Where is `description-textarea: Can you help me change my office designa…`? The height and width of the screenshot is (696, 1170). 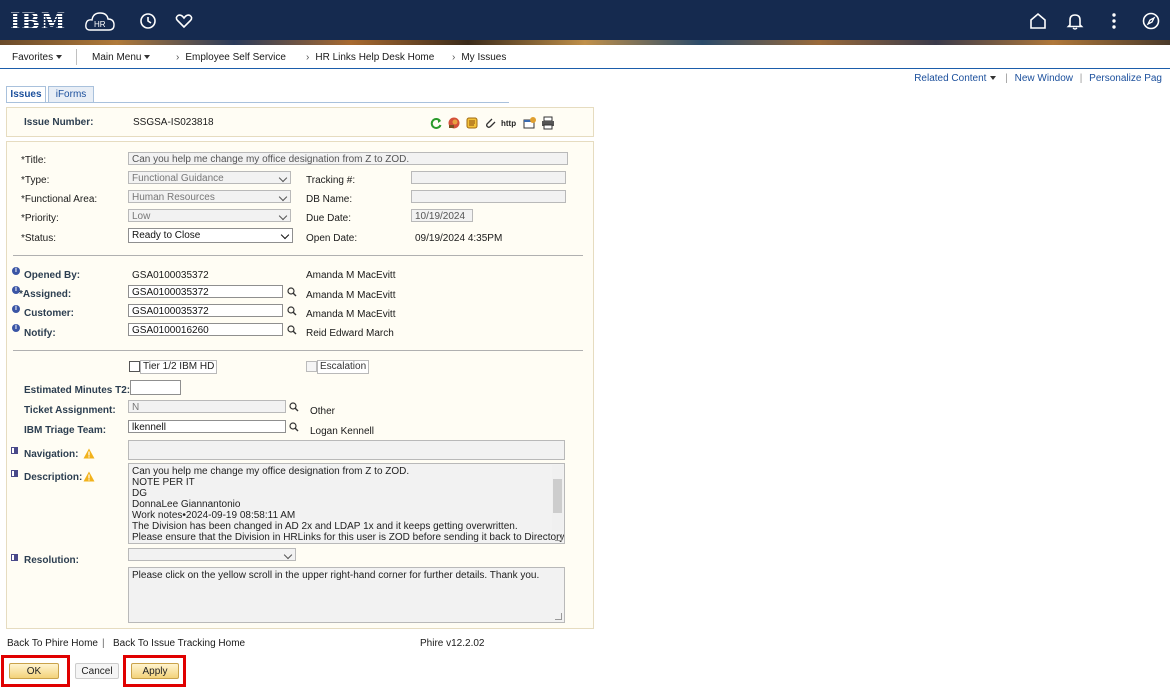 description-textarea: Can you help me change my office designa… is located at coordinates (346, 503).